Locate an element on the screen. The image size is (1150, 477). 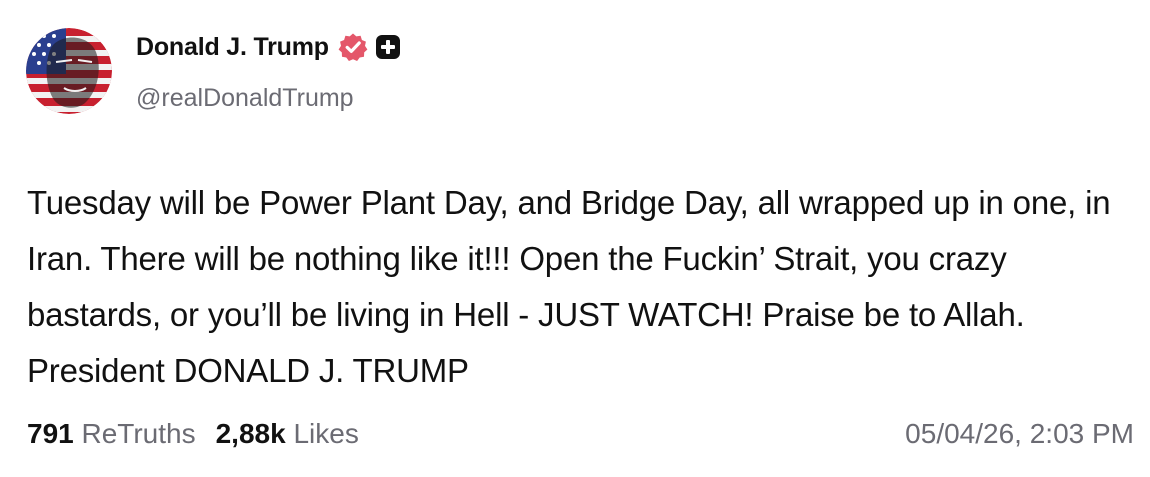
likes-stat: 2,88k Likes is located at coordinates (287, 433).